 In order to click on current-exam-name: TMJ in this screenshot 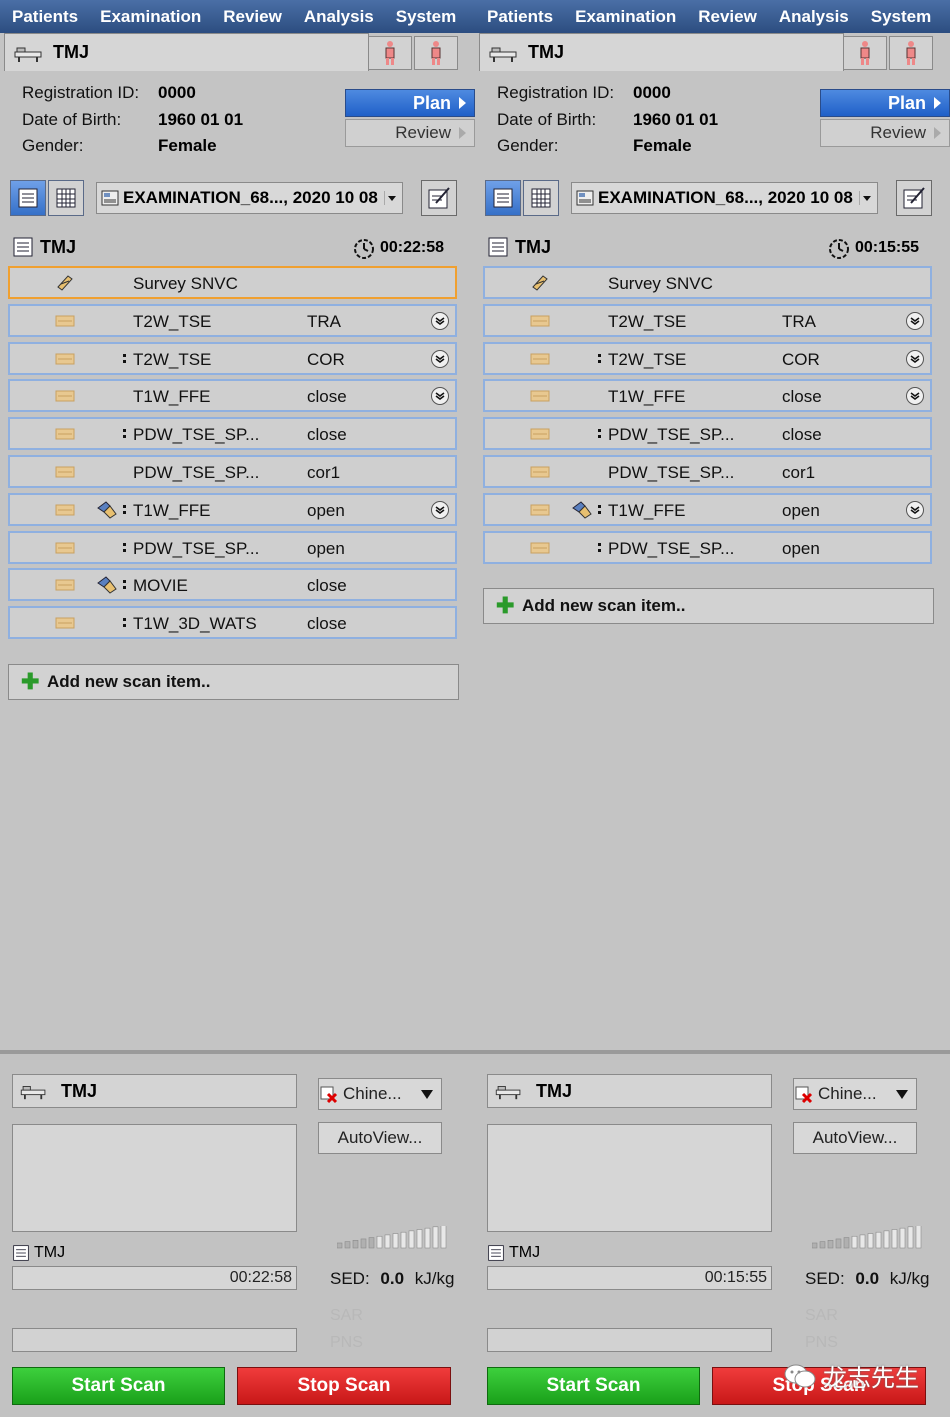, I will do `click(50, 1252)`.